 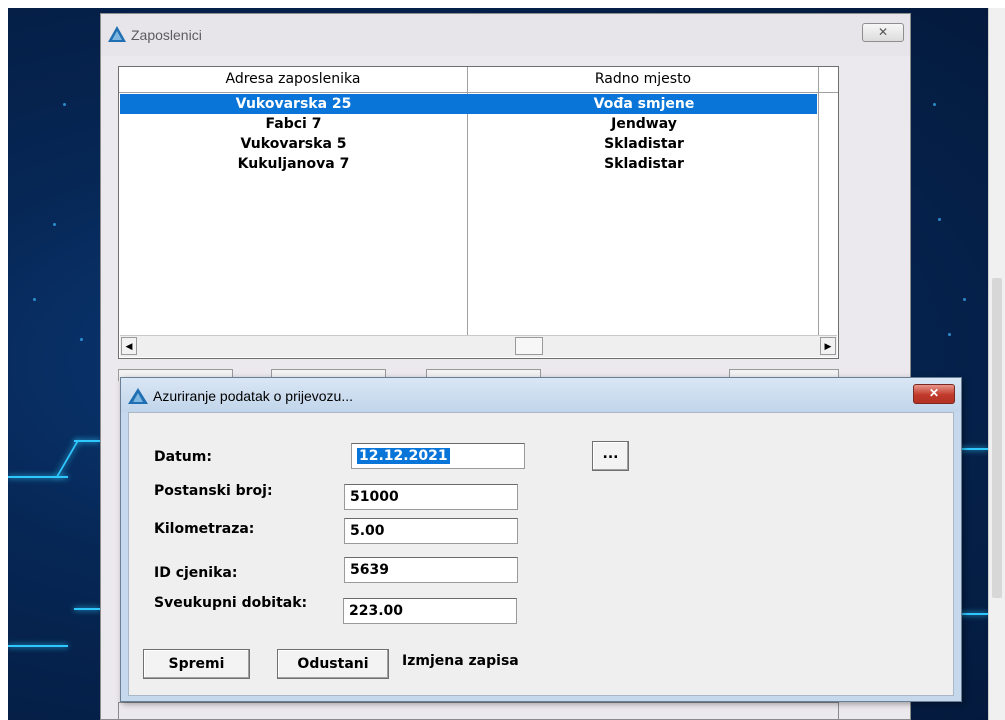 What do you see at coordinates (293, 124) in the screenshot?
I see `cell-adresa: Fabci 7` at bounding box center [293, 124].